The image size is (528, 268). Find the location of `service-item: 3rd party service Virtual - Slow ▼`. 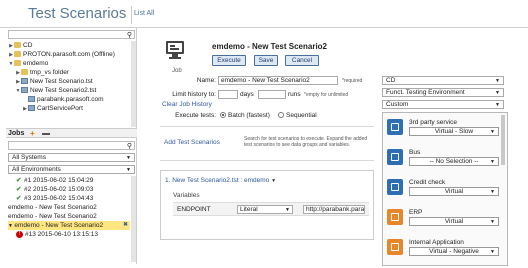

service-item: 3rd party service Virtual - Slow ▼ is located at coordinates (445, 132).